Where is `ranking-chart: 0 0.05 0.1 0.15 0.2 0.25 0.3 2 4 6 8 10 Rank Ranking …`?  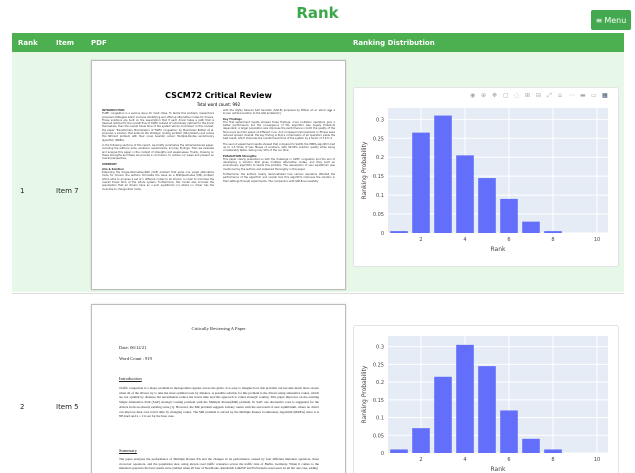 ranking-chart: 0 0.05 0.1 0.15 0.2 0.25 0.3 2 4 6 8 10 Rank Ranking … is located at coordinates (486, 399).